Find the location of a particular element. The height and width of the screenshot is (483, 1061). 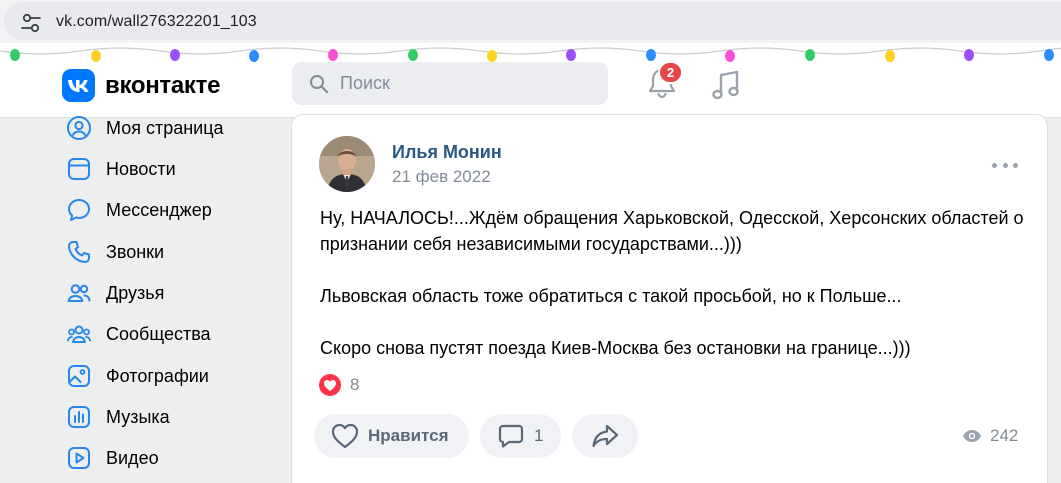

share-button is located at coordinates (605, 436).